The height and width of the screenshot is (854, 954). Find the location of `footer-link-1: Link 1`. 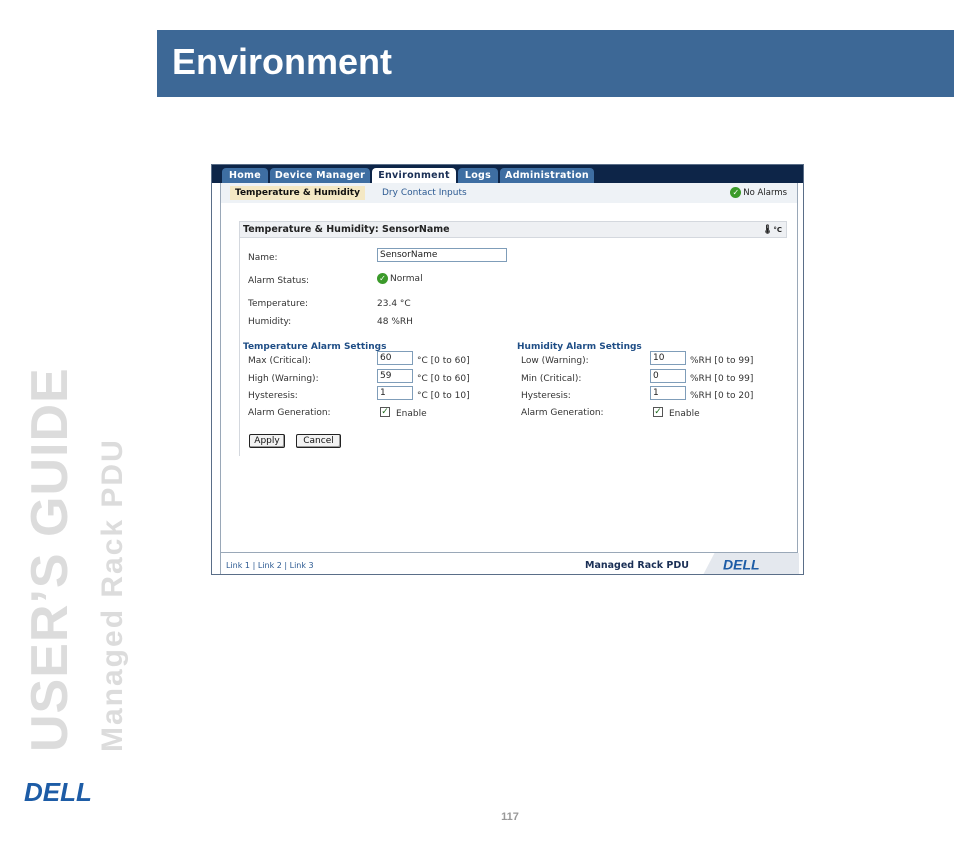

footer-link-1: Link 1 is located at coordinates (238, 565).